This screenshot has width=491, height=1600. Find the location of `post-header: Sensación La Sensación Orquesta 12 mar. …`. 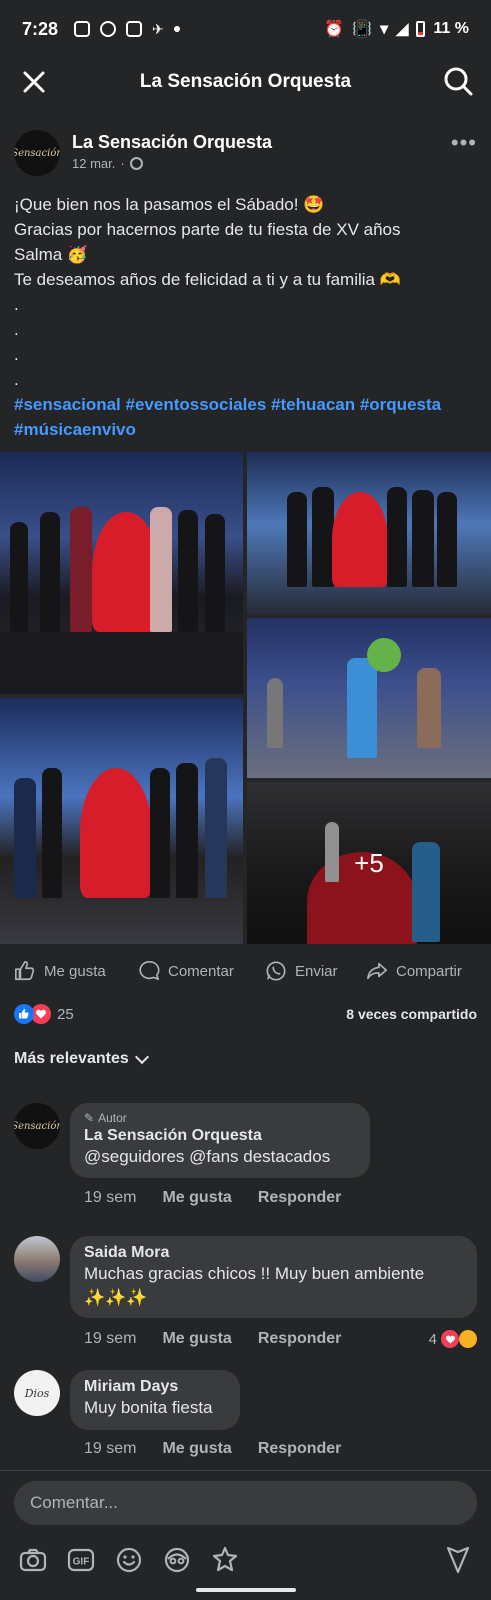

post-header: Sensación La Sensación Orquesta 12 mar. … is located at coordinates (245, 153).